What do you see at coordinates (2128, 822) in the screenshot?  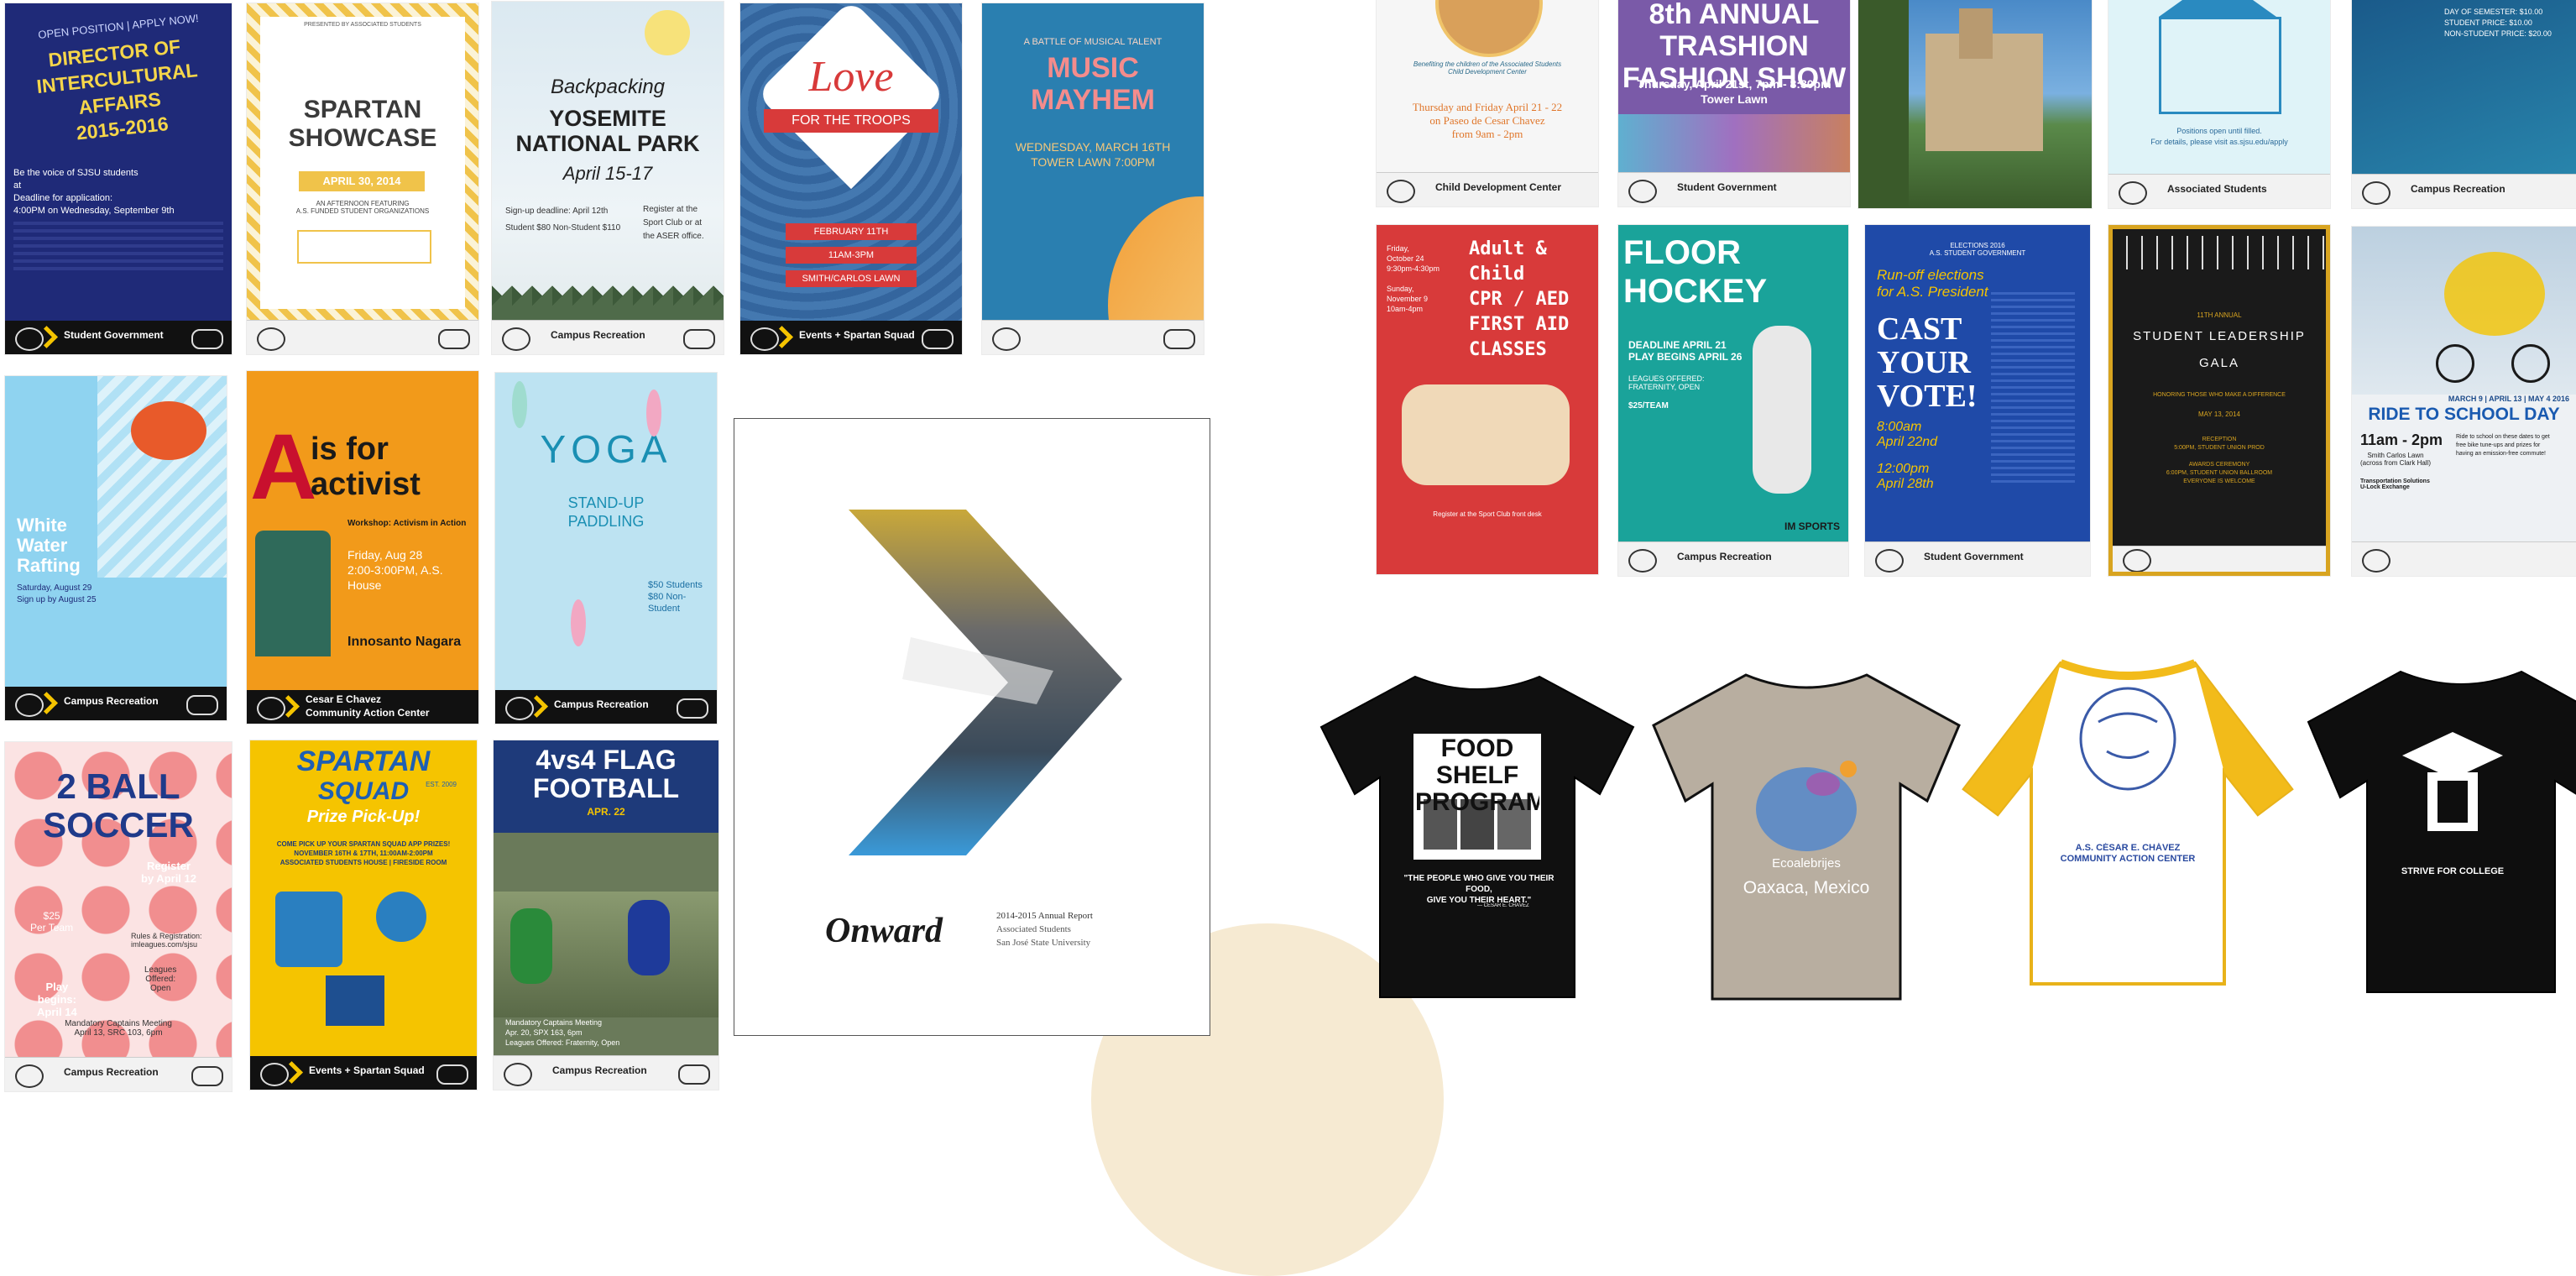 I see `tshirt-chavez-raglan` at bounding box center [2128, 822].